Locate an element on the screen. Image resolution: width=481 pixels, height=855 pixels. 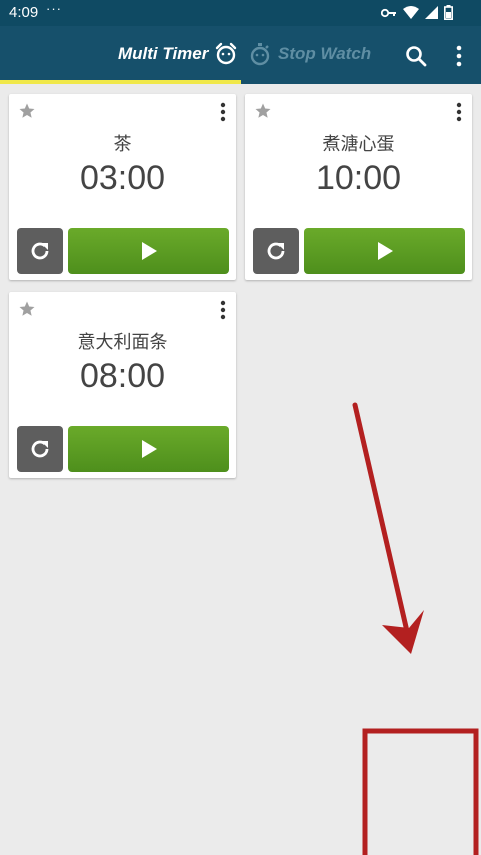
annotation-highlight-box is located at coordinates (420, 791).